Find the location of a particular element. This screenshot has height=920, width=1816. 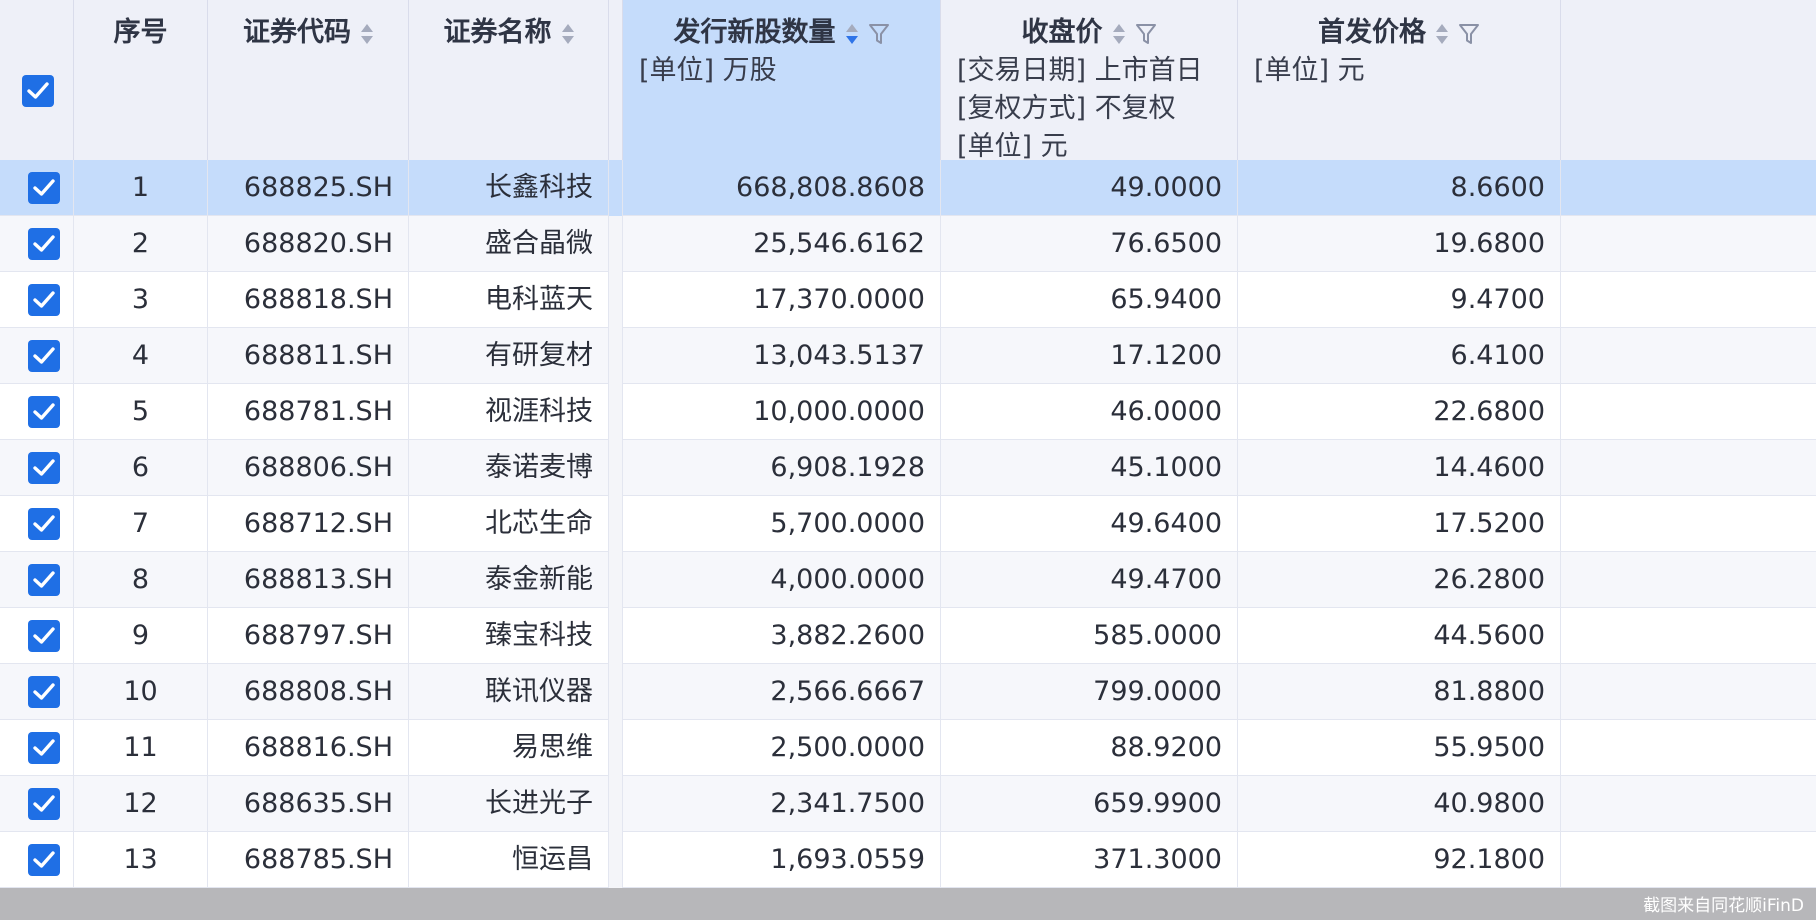

cell-index: 2 is located at coordinates (141, 244).